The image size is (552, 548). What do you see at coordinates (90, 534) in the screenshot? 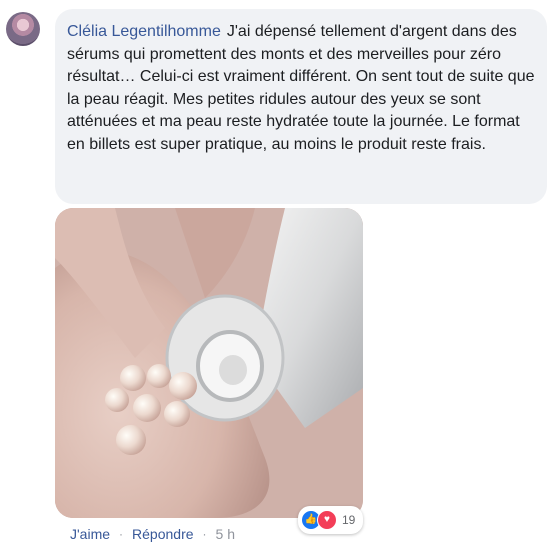
I see `like-link: J'aime` at bounding box center [90, 534].